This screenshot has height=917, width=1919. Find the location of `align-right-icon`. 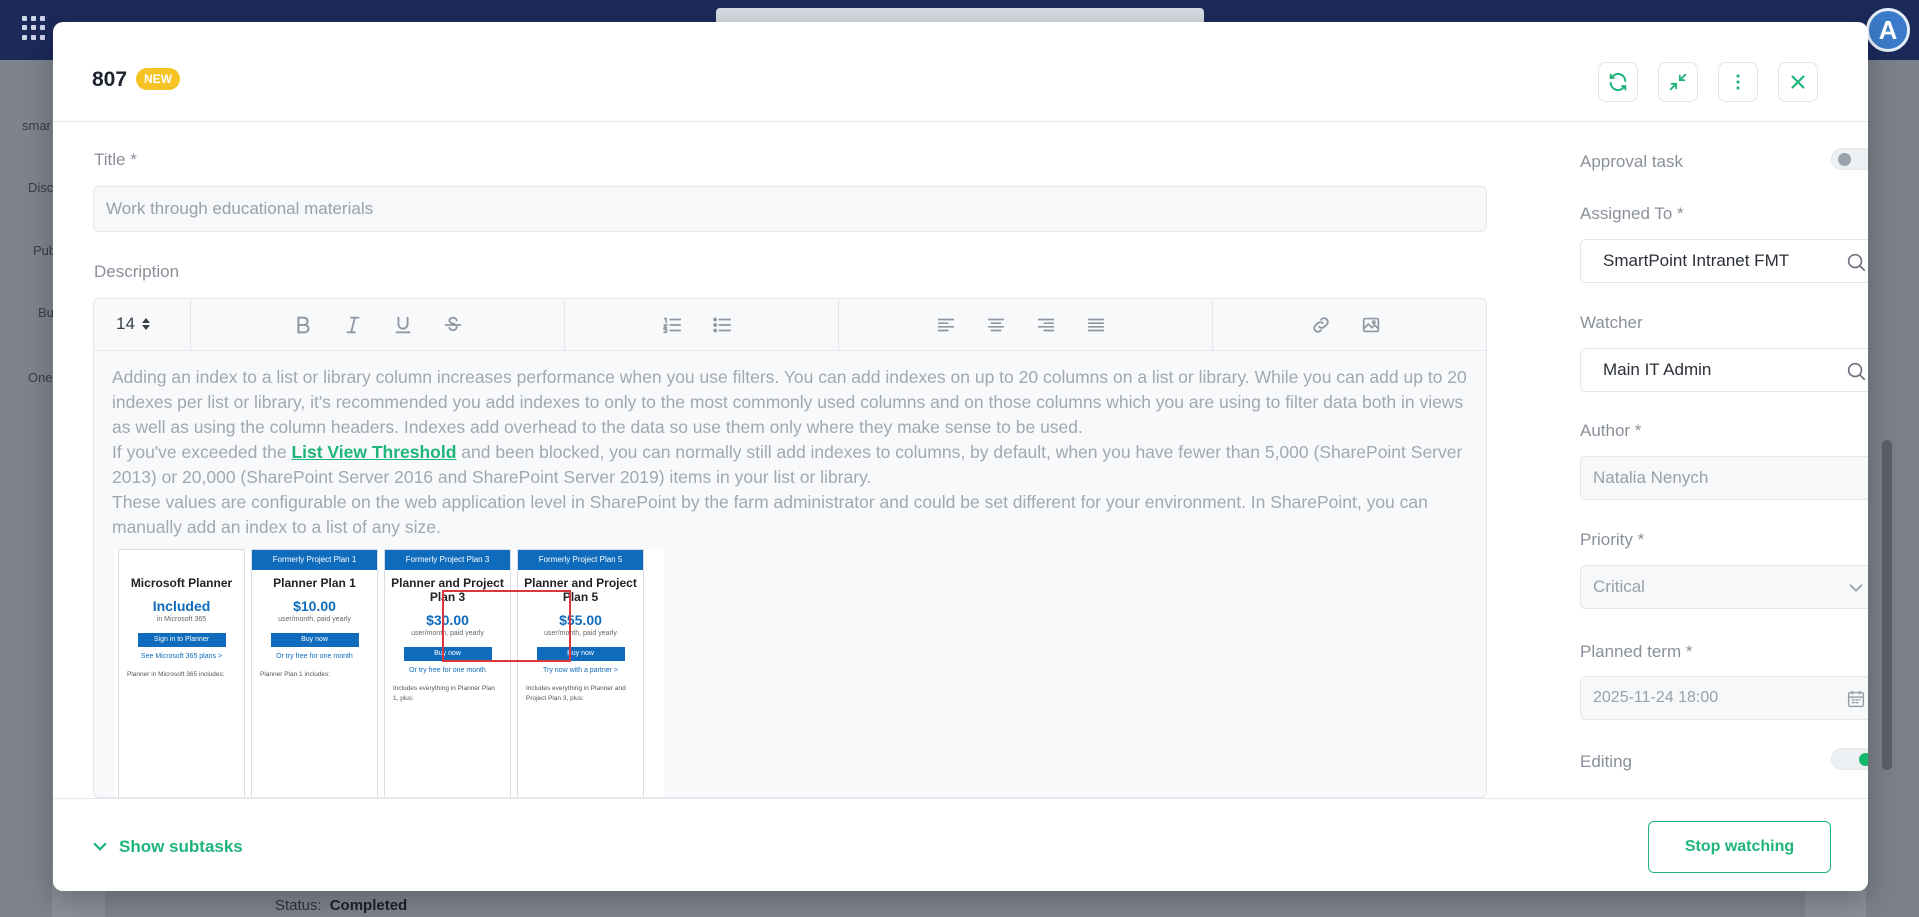

align-right-icon is located at coordinates (1046, 325).